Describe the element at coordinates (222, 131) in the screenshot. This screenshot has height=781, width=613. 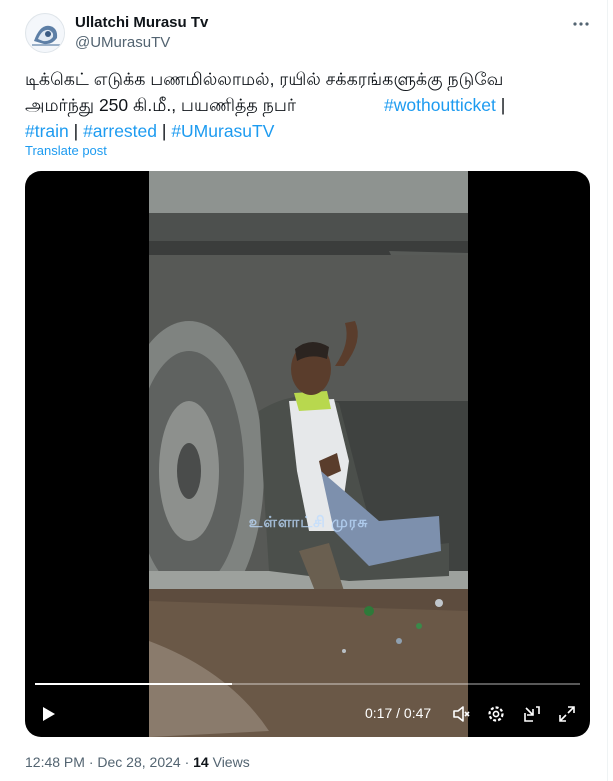
I see `hashtag-umurasutv: #UMurasuTV` at that location.